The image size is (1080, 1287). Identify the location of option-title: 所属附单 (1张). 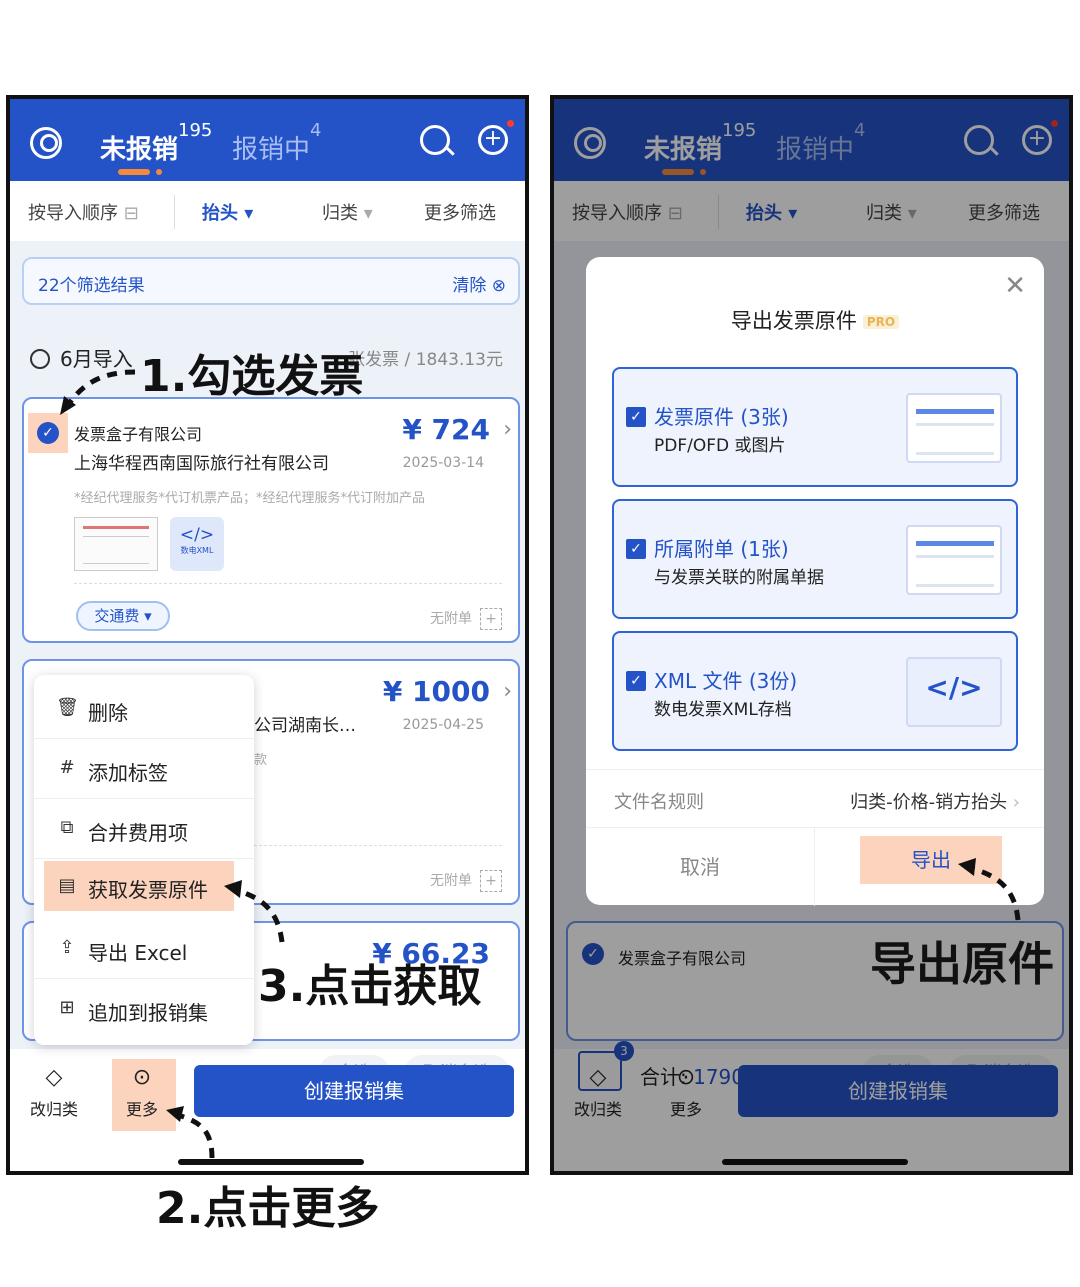
(721, 549).